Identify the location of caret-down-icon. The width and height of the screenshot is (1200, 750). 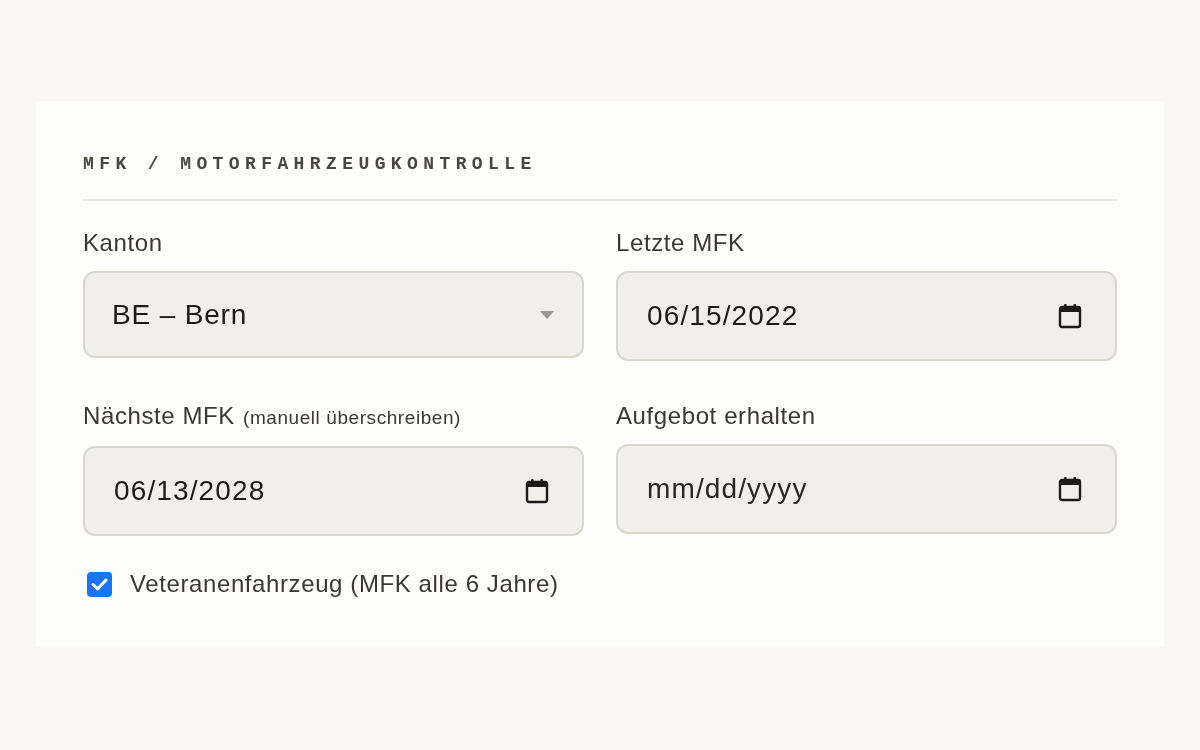
(547, 314).